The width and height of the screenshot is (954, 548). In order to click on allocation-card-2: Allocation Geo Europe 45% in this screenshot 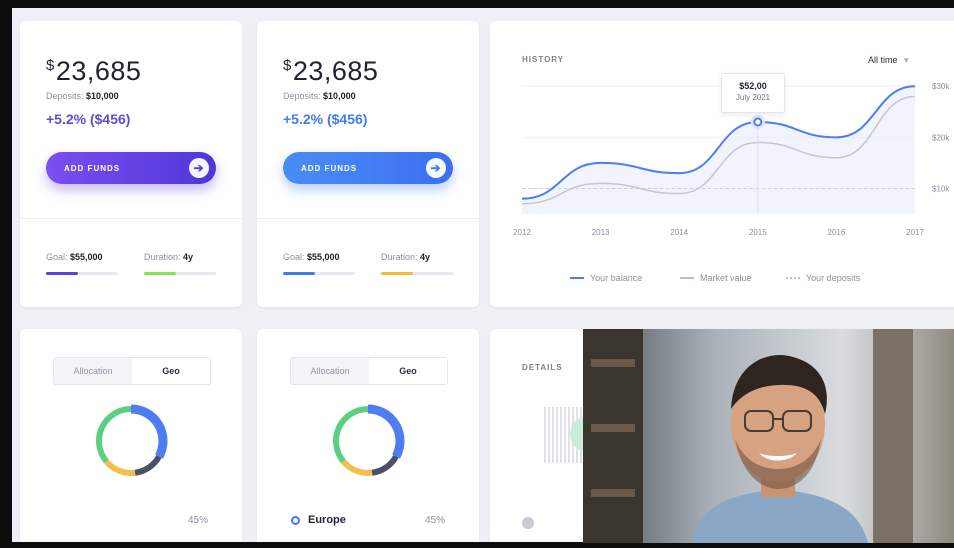, I will do `click(368, 435)`.